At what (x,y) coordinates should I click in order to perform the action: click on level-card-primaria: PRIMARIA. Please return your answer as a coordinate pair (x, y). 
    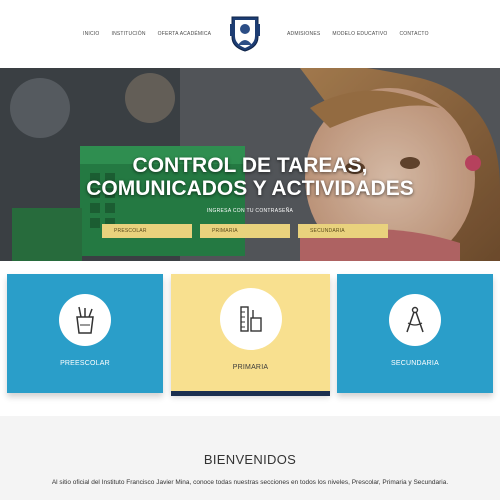
    Looking at the image, I should click on (250, 333).